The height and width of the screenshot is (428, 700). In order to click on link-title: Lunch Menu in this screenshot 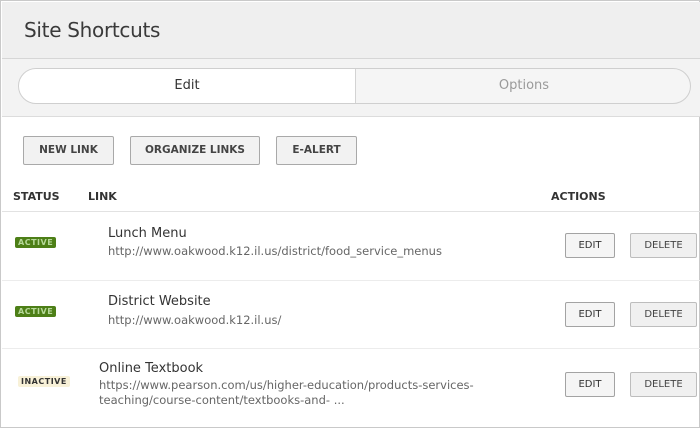, I will do `click(147, 233)`.